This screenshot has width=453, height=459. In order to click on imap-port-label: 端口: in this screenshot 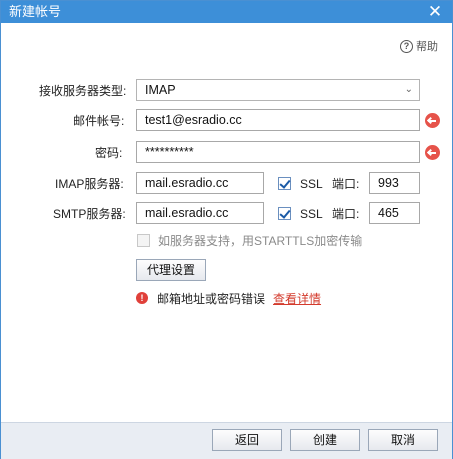, I will do `click(346, 184)`.